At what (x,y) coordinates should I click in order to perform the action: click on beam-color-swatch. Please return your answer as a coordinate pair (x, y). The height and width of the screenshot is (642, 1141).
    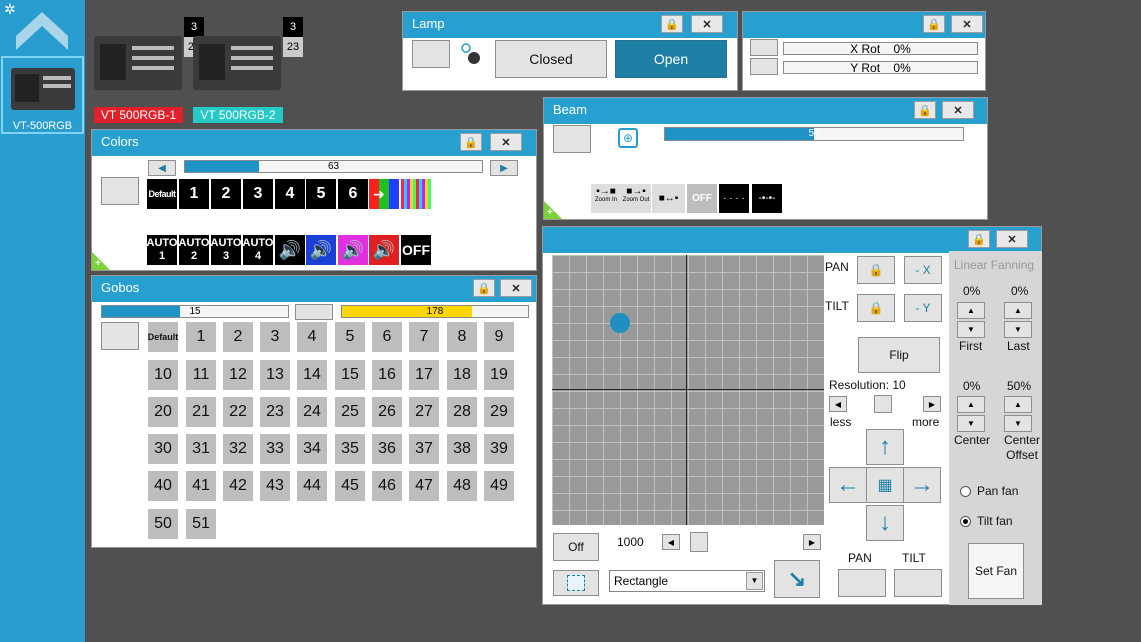
    Looking at the image, I should click on (572, 139).